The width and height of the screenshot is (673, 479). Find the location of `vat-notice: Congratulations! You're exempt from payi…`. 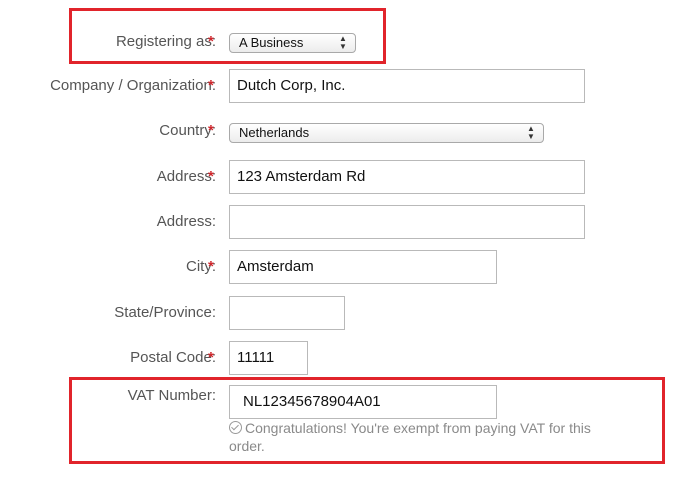

vat-notice: Congratulations! You're exempt from payi… is located at coordinates (451, 437).